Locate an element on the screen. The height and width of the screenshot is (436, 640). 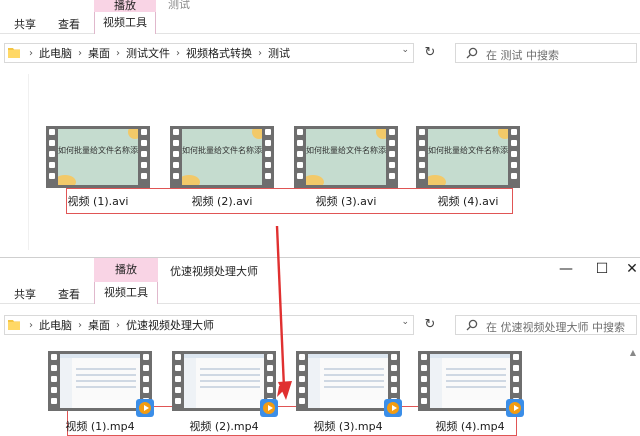
minimize-button: — is located at coordinates (566, 269).